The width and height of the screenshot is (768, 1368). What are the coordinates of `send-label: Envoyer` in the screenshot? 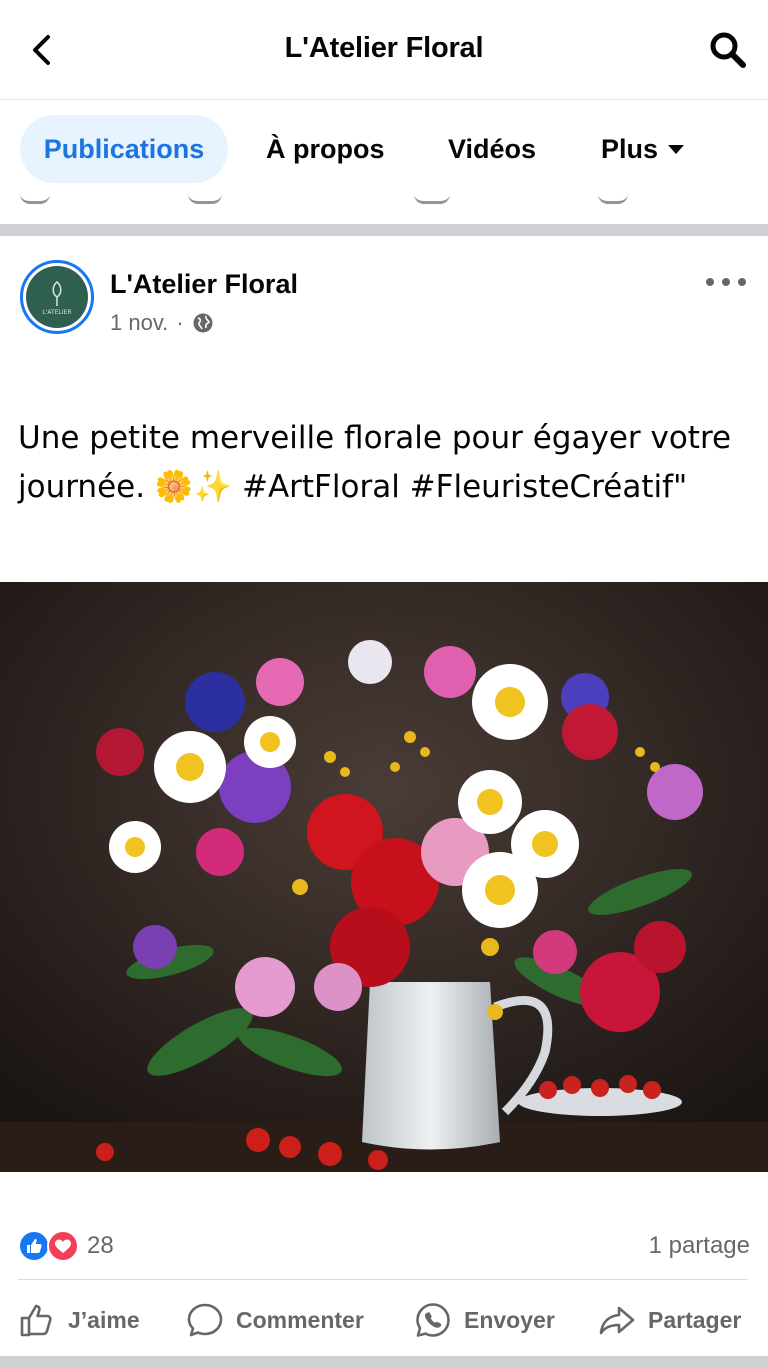 It's located at (509, 1319).